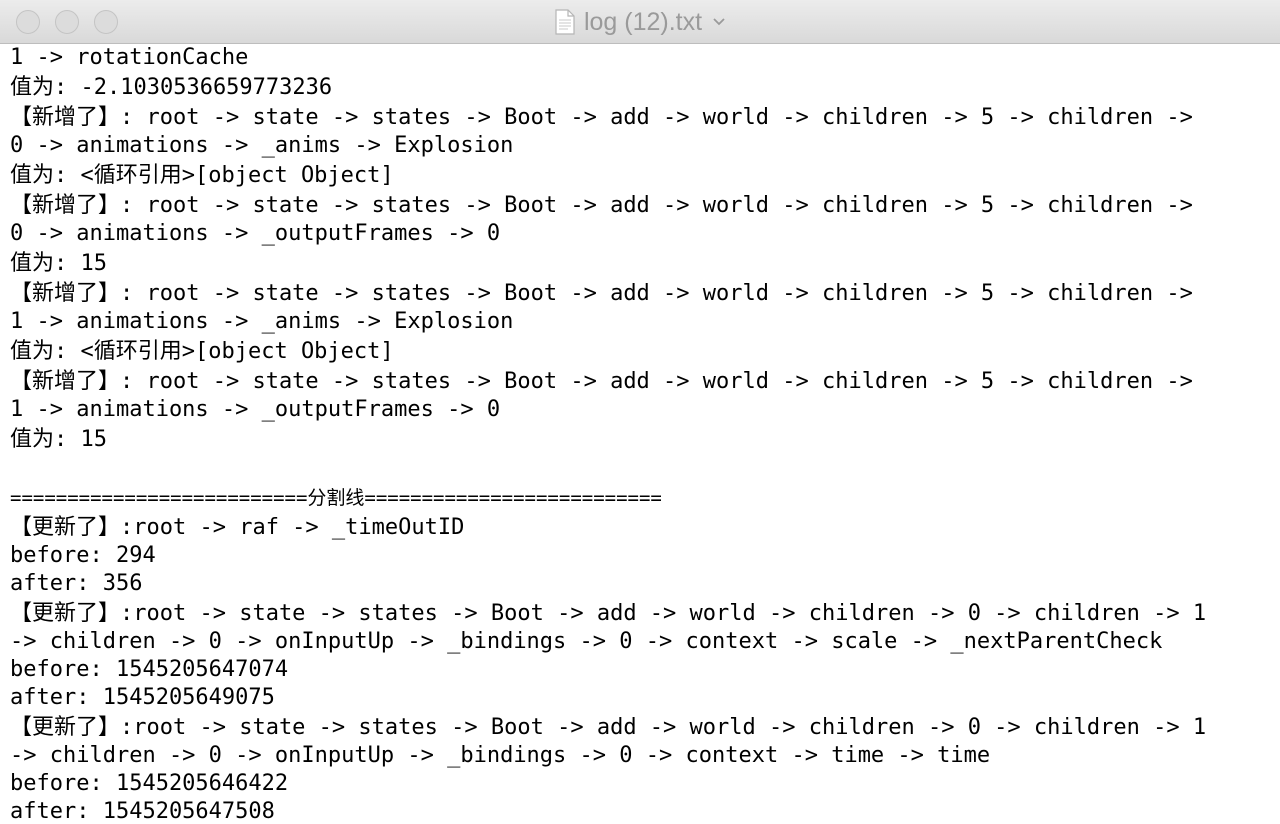 This screenshot has width=1280, height=824. I want to click on window-title: log (12).txt, so click(643, 21).